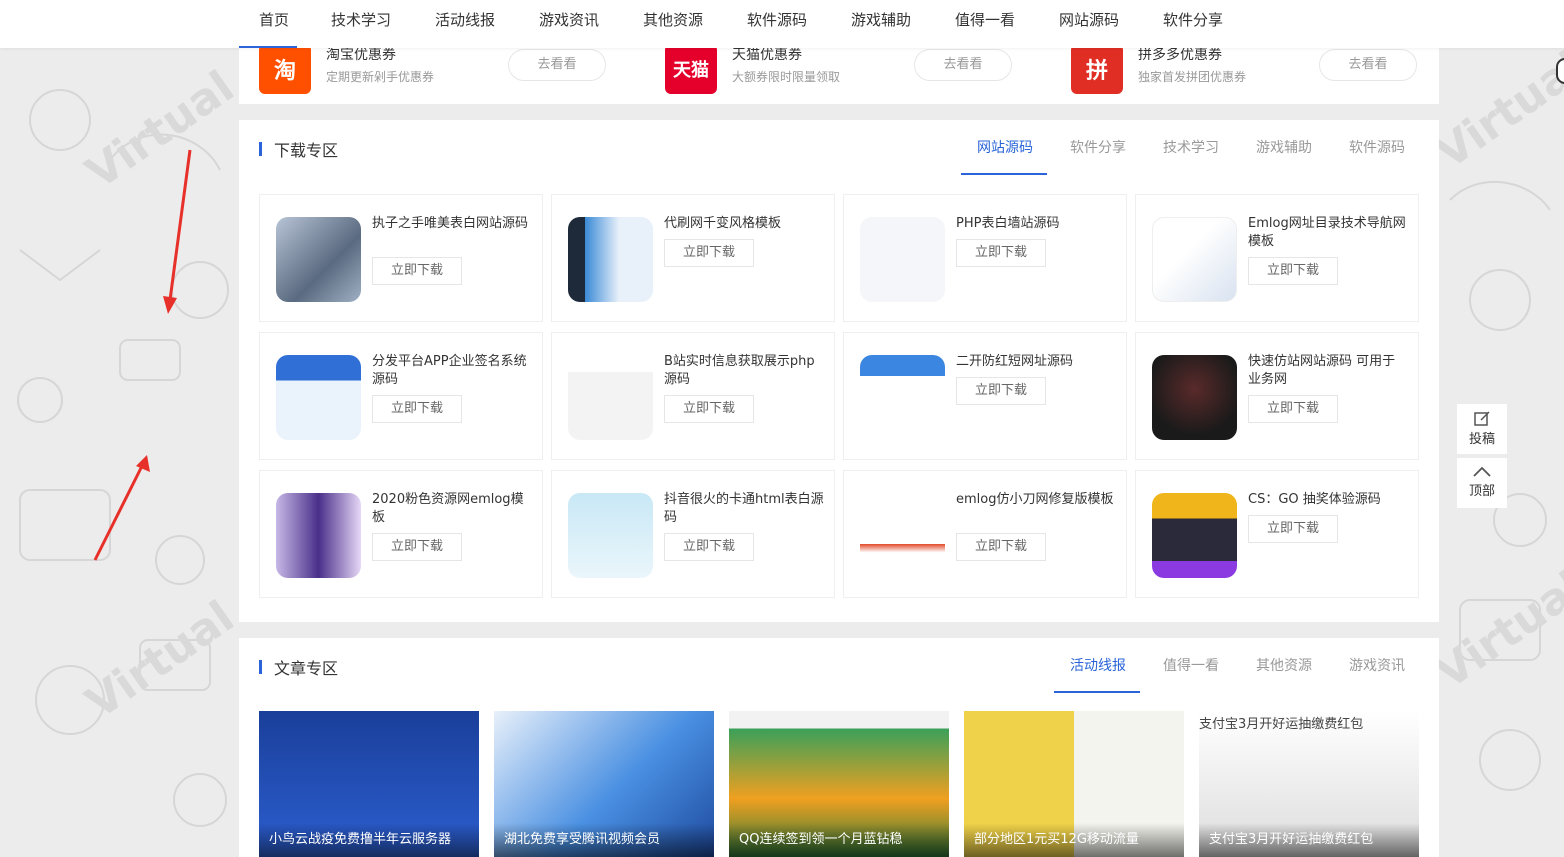 Image resolution: width=1564 pixels, height=857 pixels. I want to click on download-card: 抖音很火的卡通html表白源码 立即下载, so click(693, 534).